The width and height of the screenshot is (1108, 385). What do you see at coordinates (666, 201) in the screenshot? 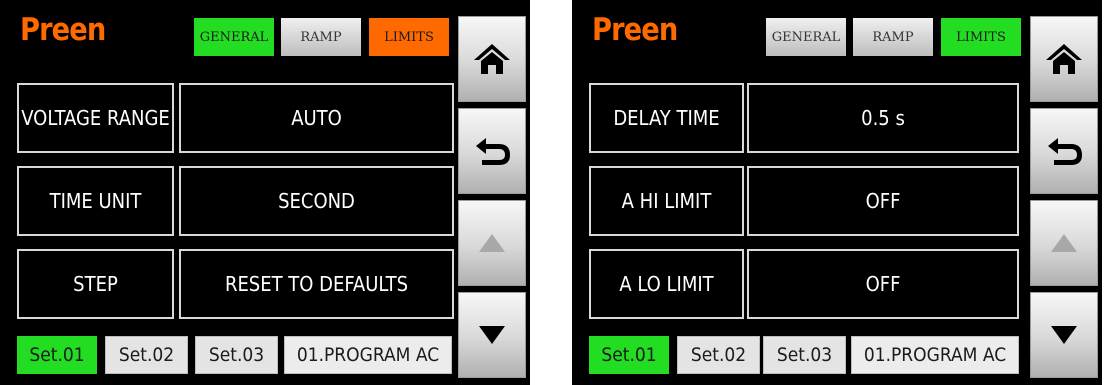
I see `label-a-hi-limit: A HI LIMIT` at bounding box center [666, 201].